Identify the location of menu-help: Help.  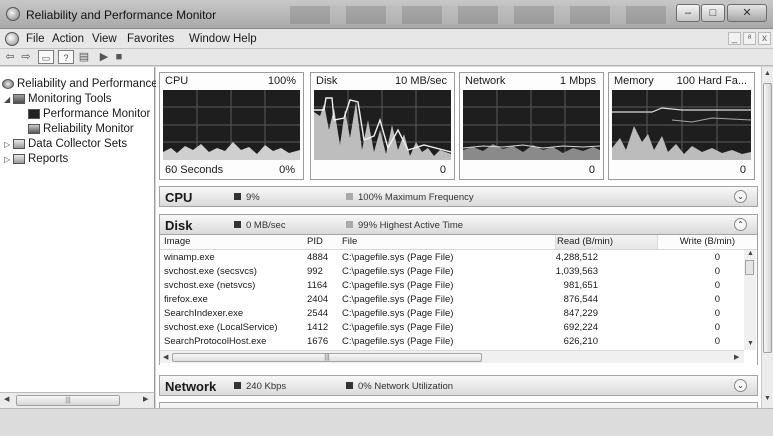
(245, 39).